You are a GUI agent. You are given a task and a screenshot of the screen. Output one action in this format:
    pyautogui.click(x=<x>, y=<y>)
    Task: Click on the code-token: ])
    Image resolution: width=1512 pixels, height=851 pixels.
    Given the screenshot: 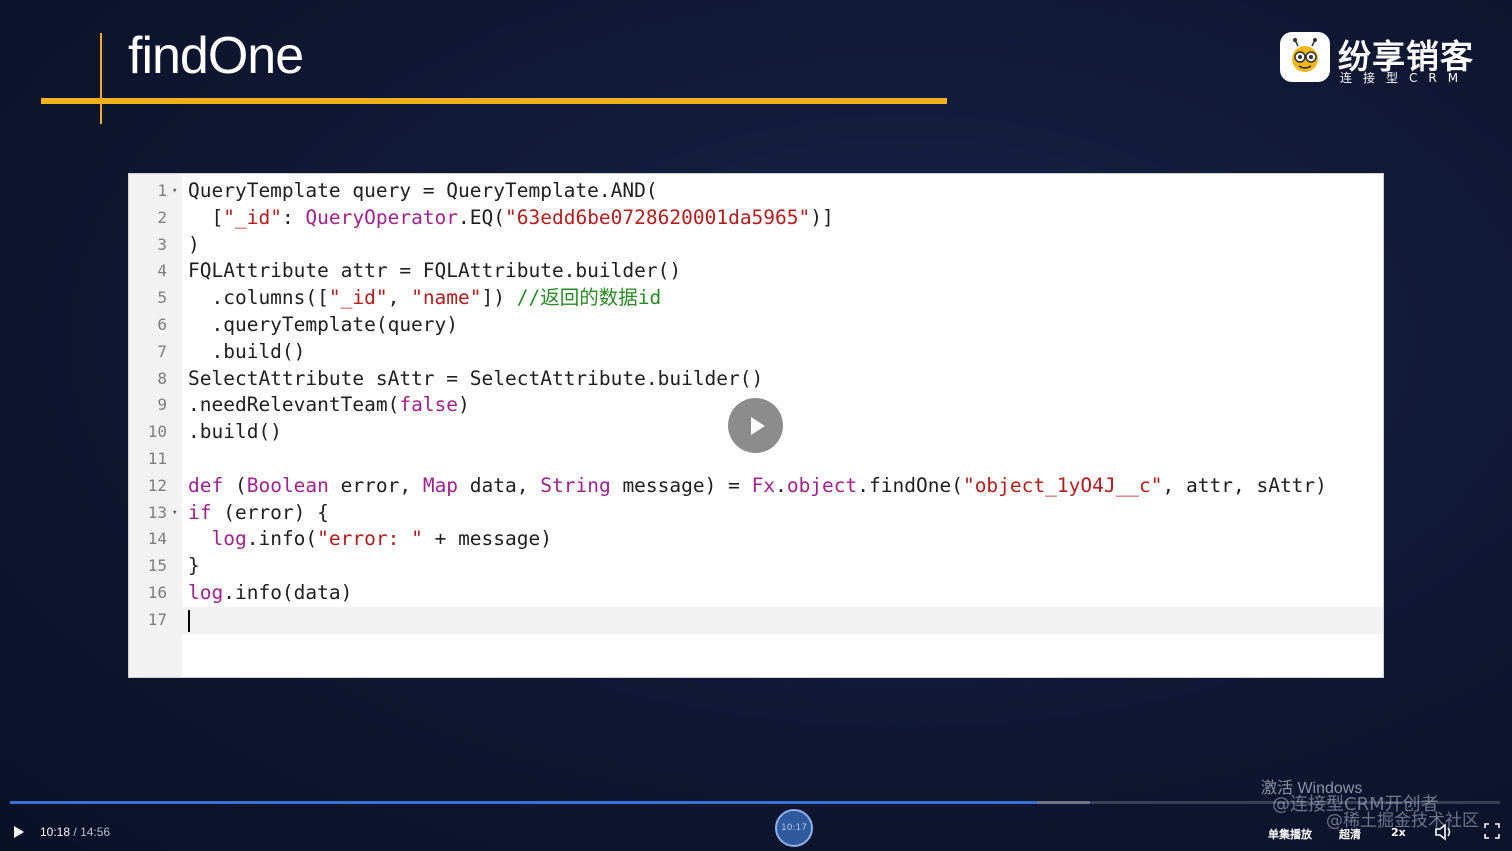 What is the action you would take?
    pyautogui.click(x=499, y=298)
    